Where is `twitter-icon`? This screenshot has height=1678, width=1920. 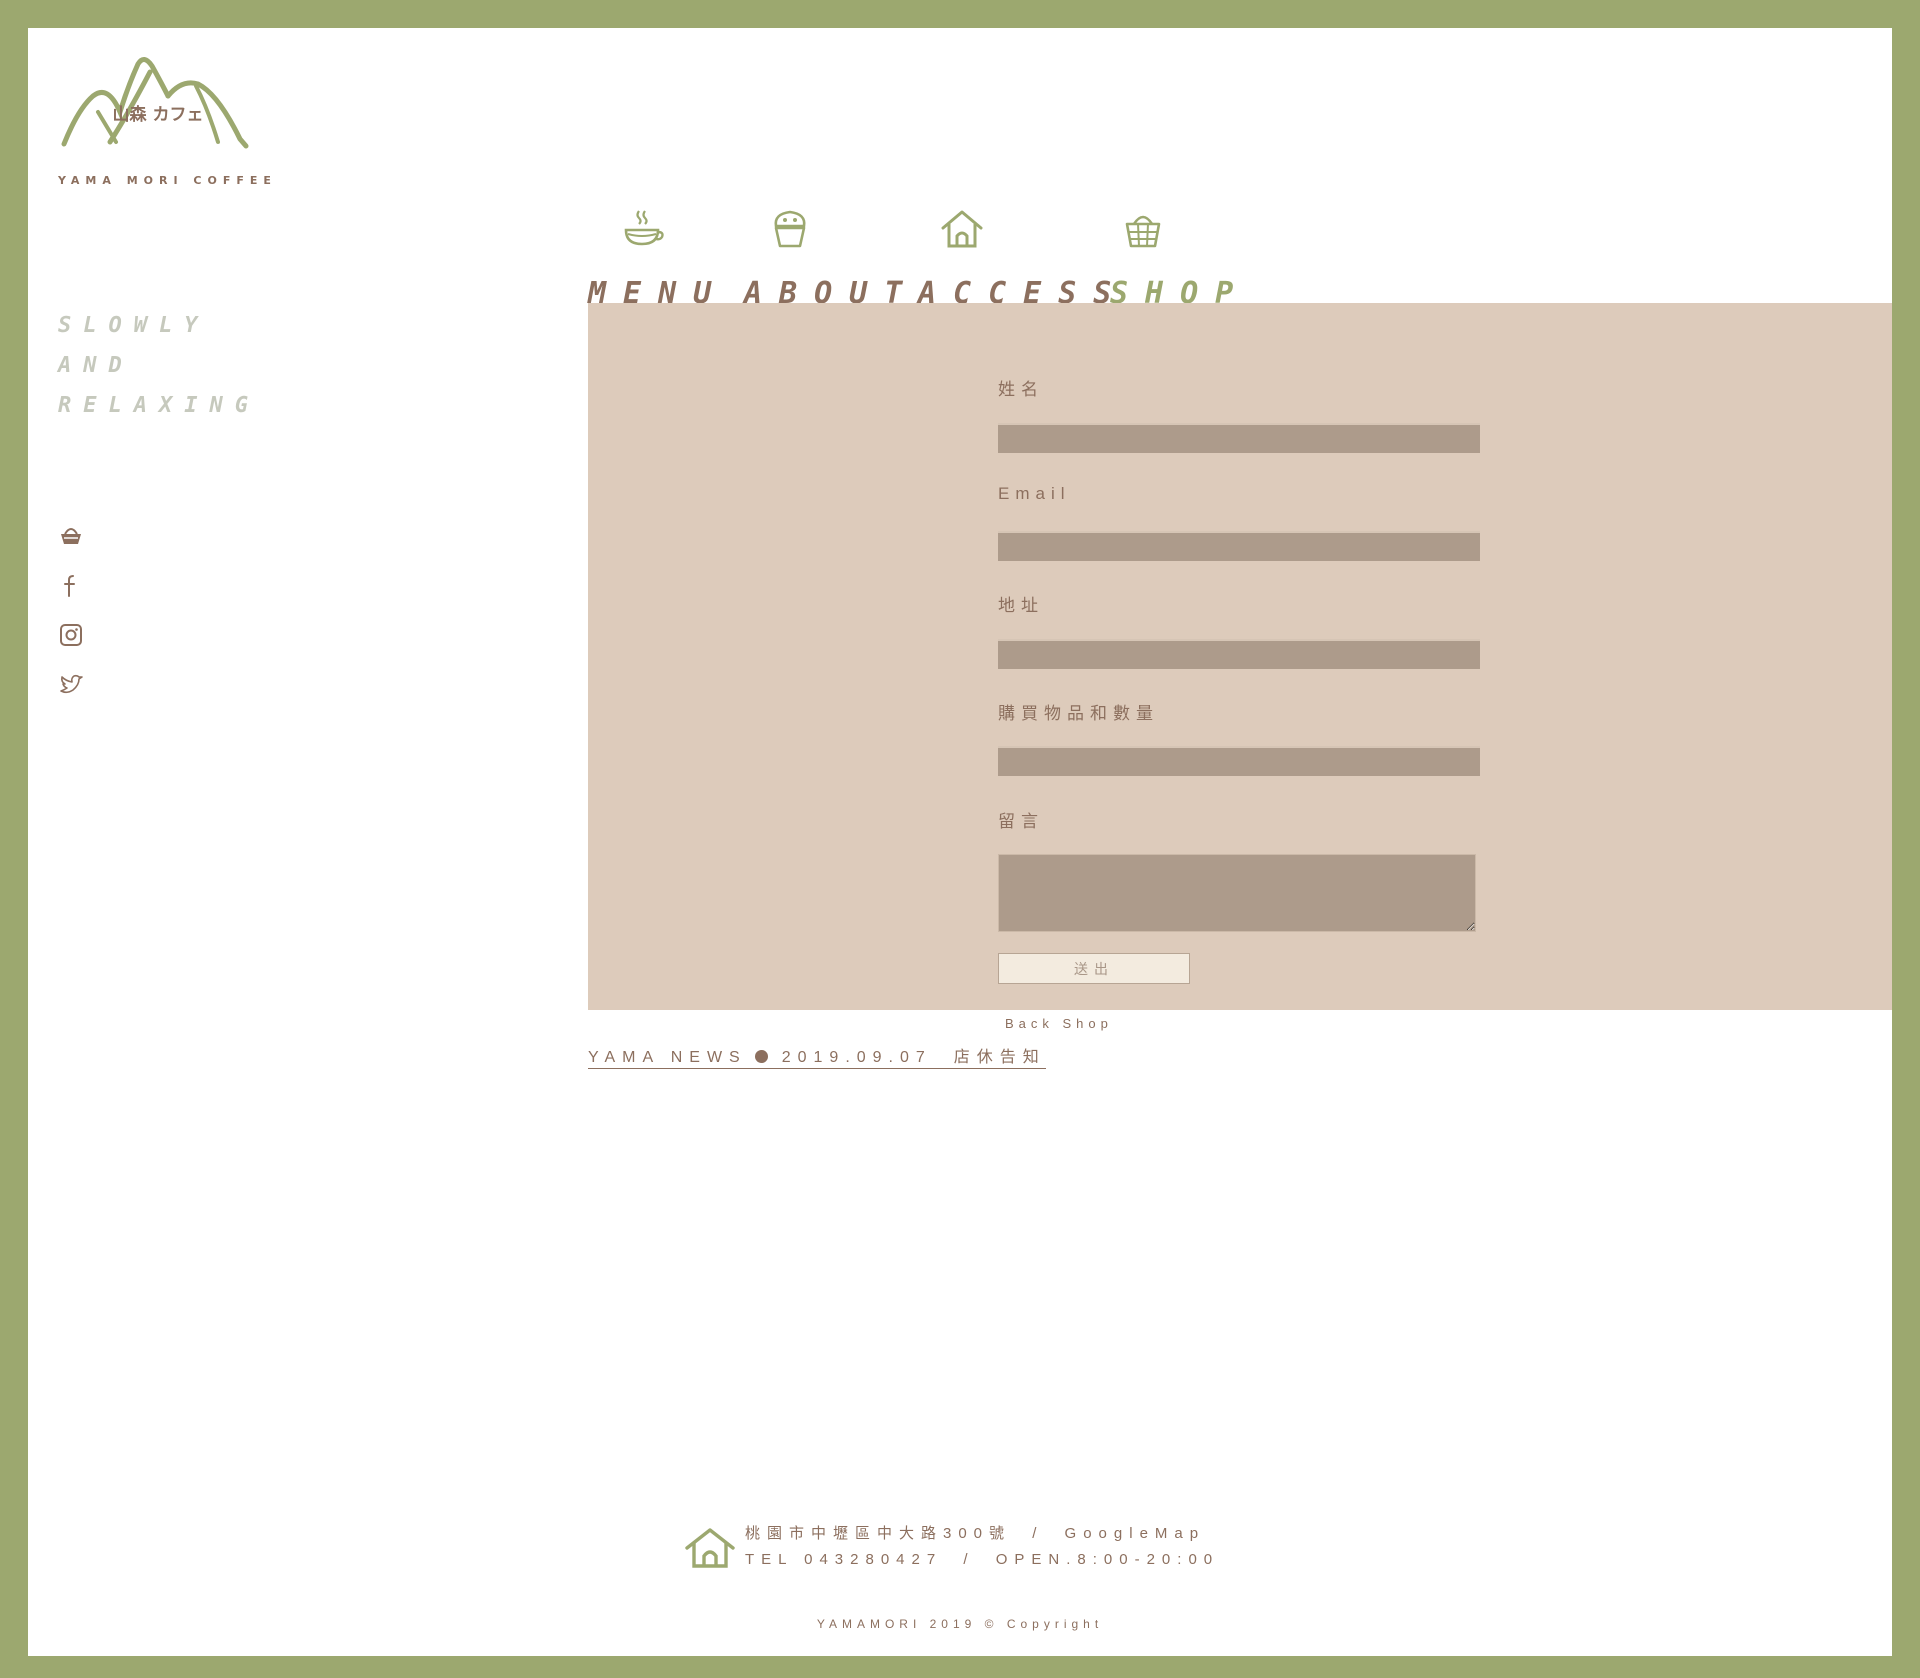 twitter-icon is located at coordinates (71, 685).